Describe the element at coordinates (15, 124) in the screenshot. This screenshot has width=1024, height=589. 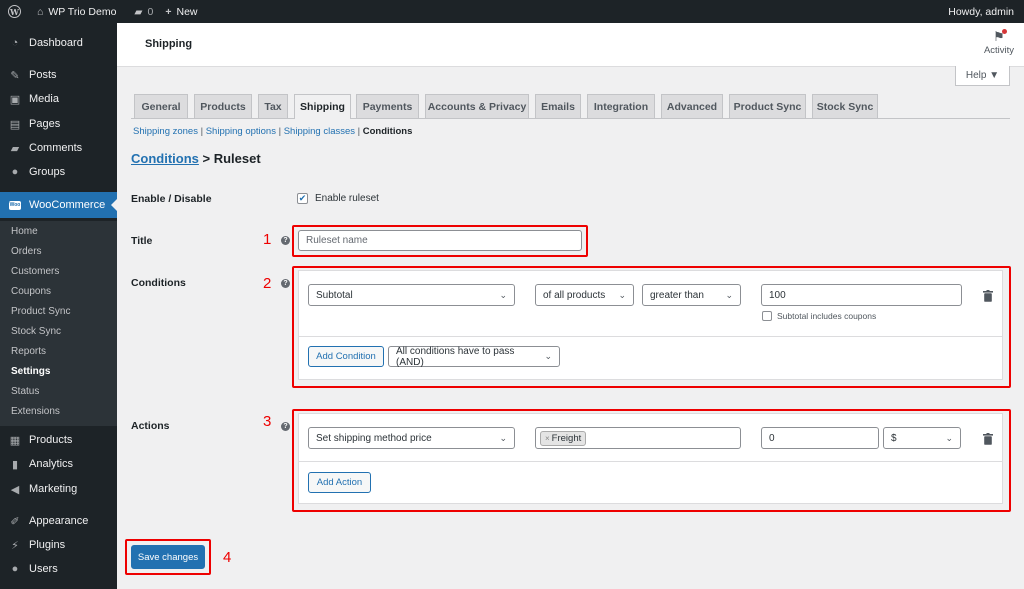
I see `pages-icon: ▤` at that location.